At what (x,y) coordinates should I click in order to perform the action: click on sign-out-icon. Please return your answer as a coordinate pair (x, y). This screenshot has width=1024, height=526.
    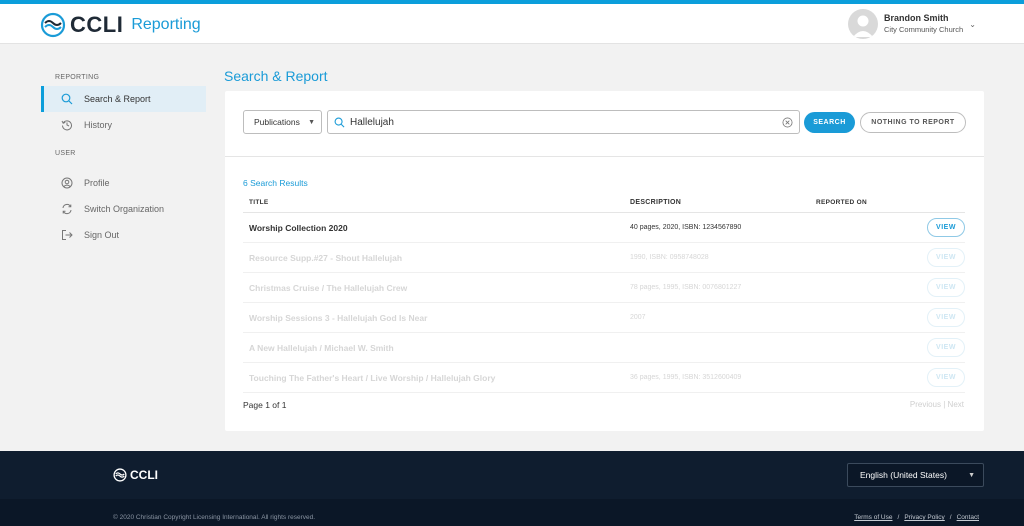
    Looking at the image, I should click on (67, 235).